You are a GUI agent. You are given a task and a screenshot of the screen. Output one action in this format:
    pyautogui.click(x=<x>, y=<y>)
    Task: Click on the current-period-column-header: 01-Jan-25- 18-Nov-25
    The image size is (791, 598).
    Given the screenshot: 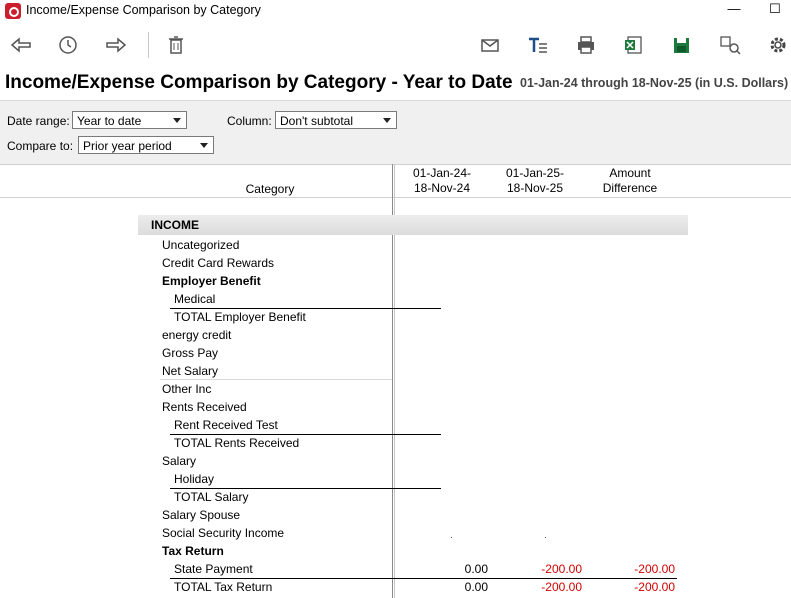 What is the action you would take?
    pyautogui.click(x=535, y=181)
    